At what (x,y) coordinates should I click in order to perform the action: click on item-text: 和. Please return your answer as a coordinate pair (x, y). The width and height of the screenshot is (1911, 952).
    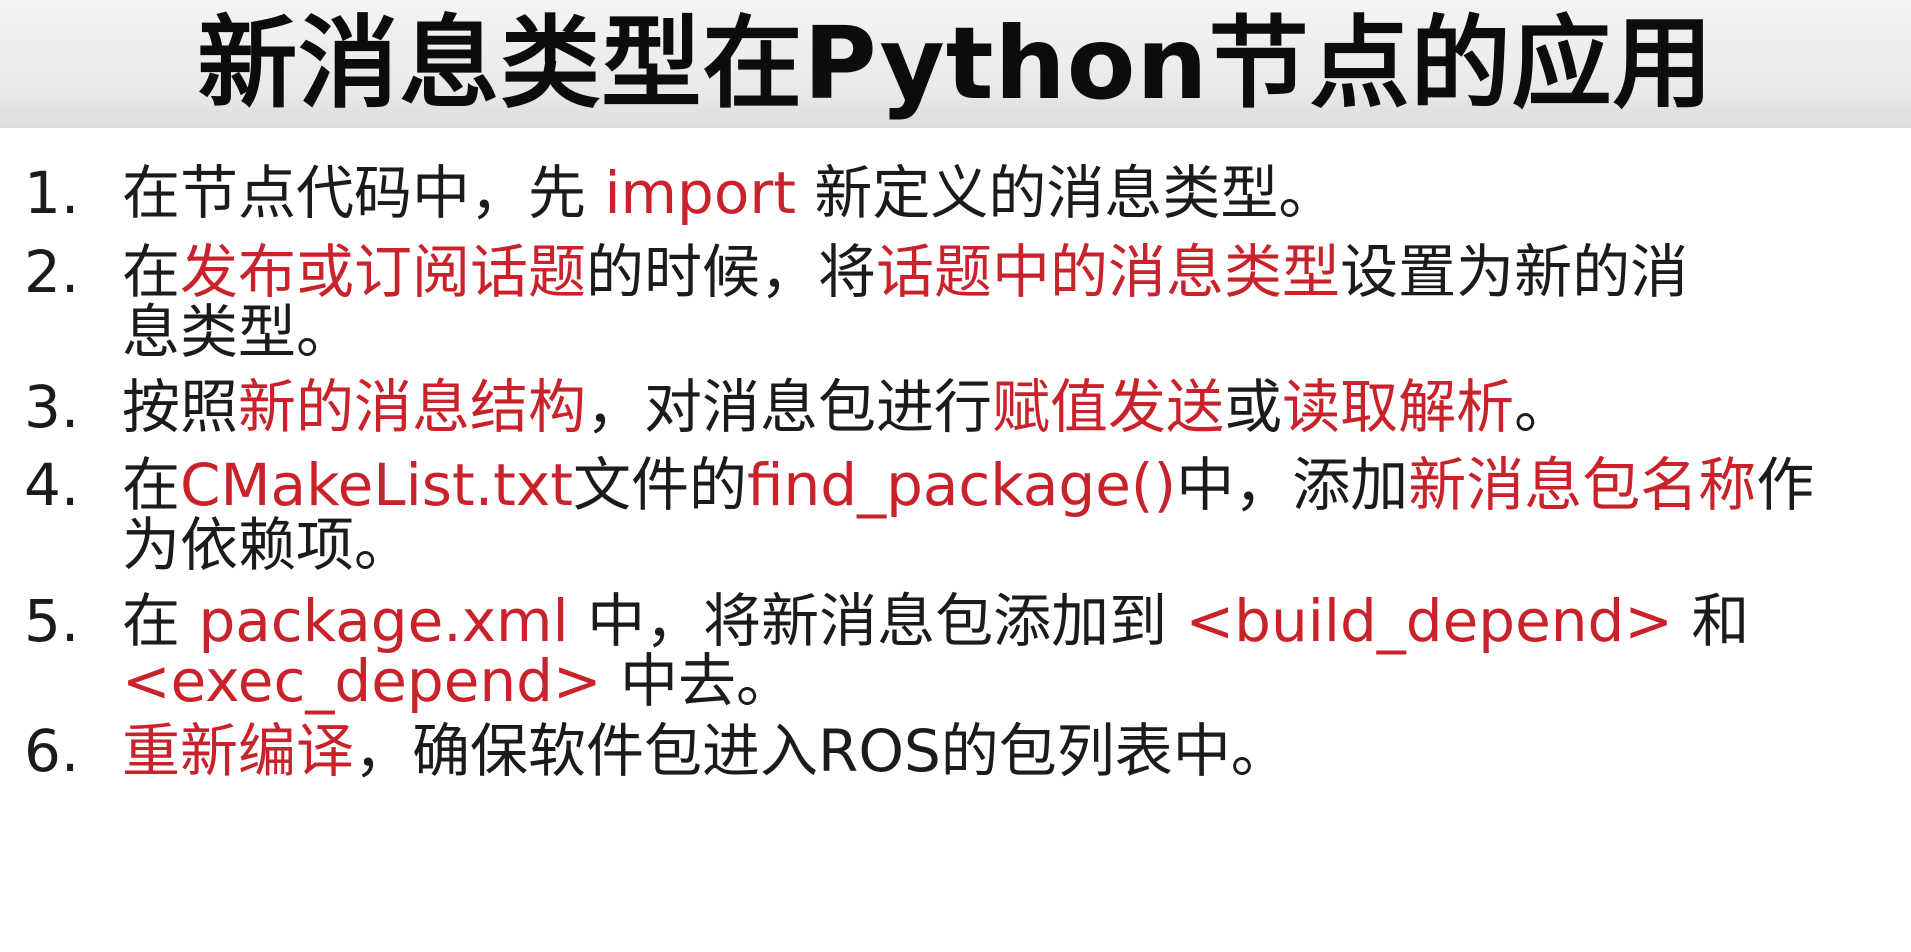
    Looking at the image, I should click on (1711, 621).